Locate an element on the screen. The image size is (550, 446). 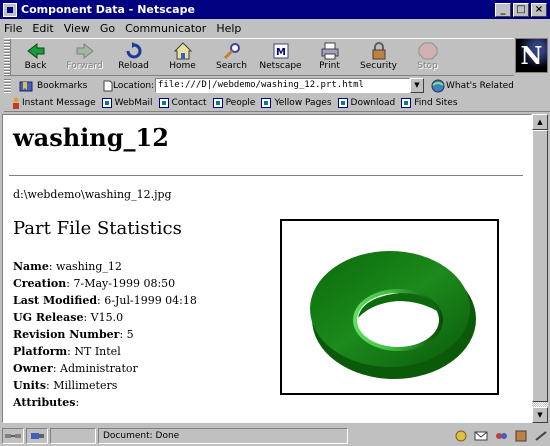
toolbar-grip is located at coordinates (7, 57).